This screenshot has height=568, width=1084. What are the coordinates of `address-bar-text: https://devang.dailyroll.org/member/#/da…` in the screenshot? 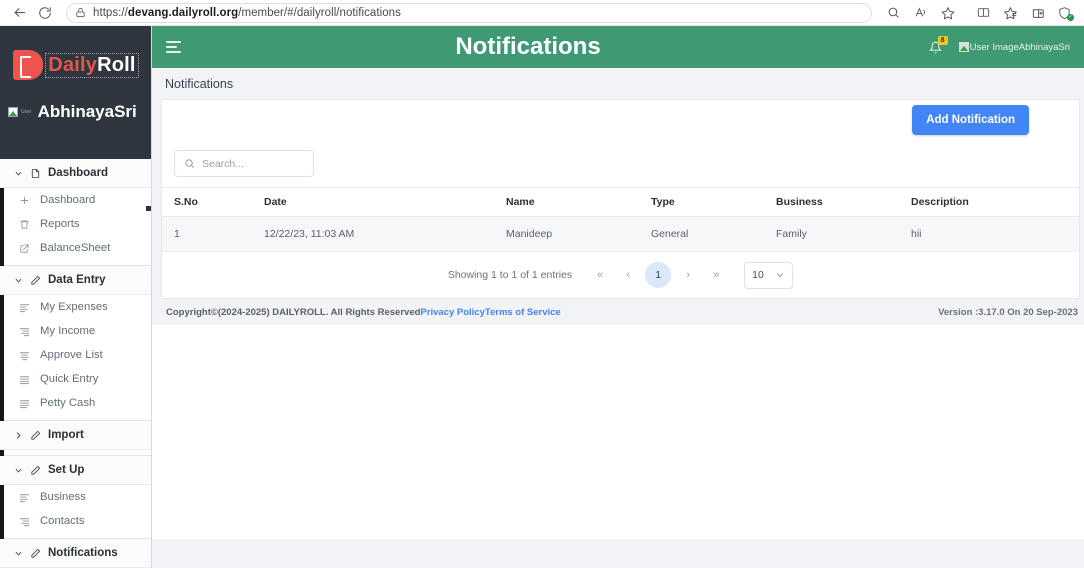 It's located at (247, 12).